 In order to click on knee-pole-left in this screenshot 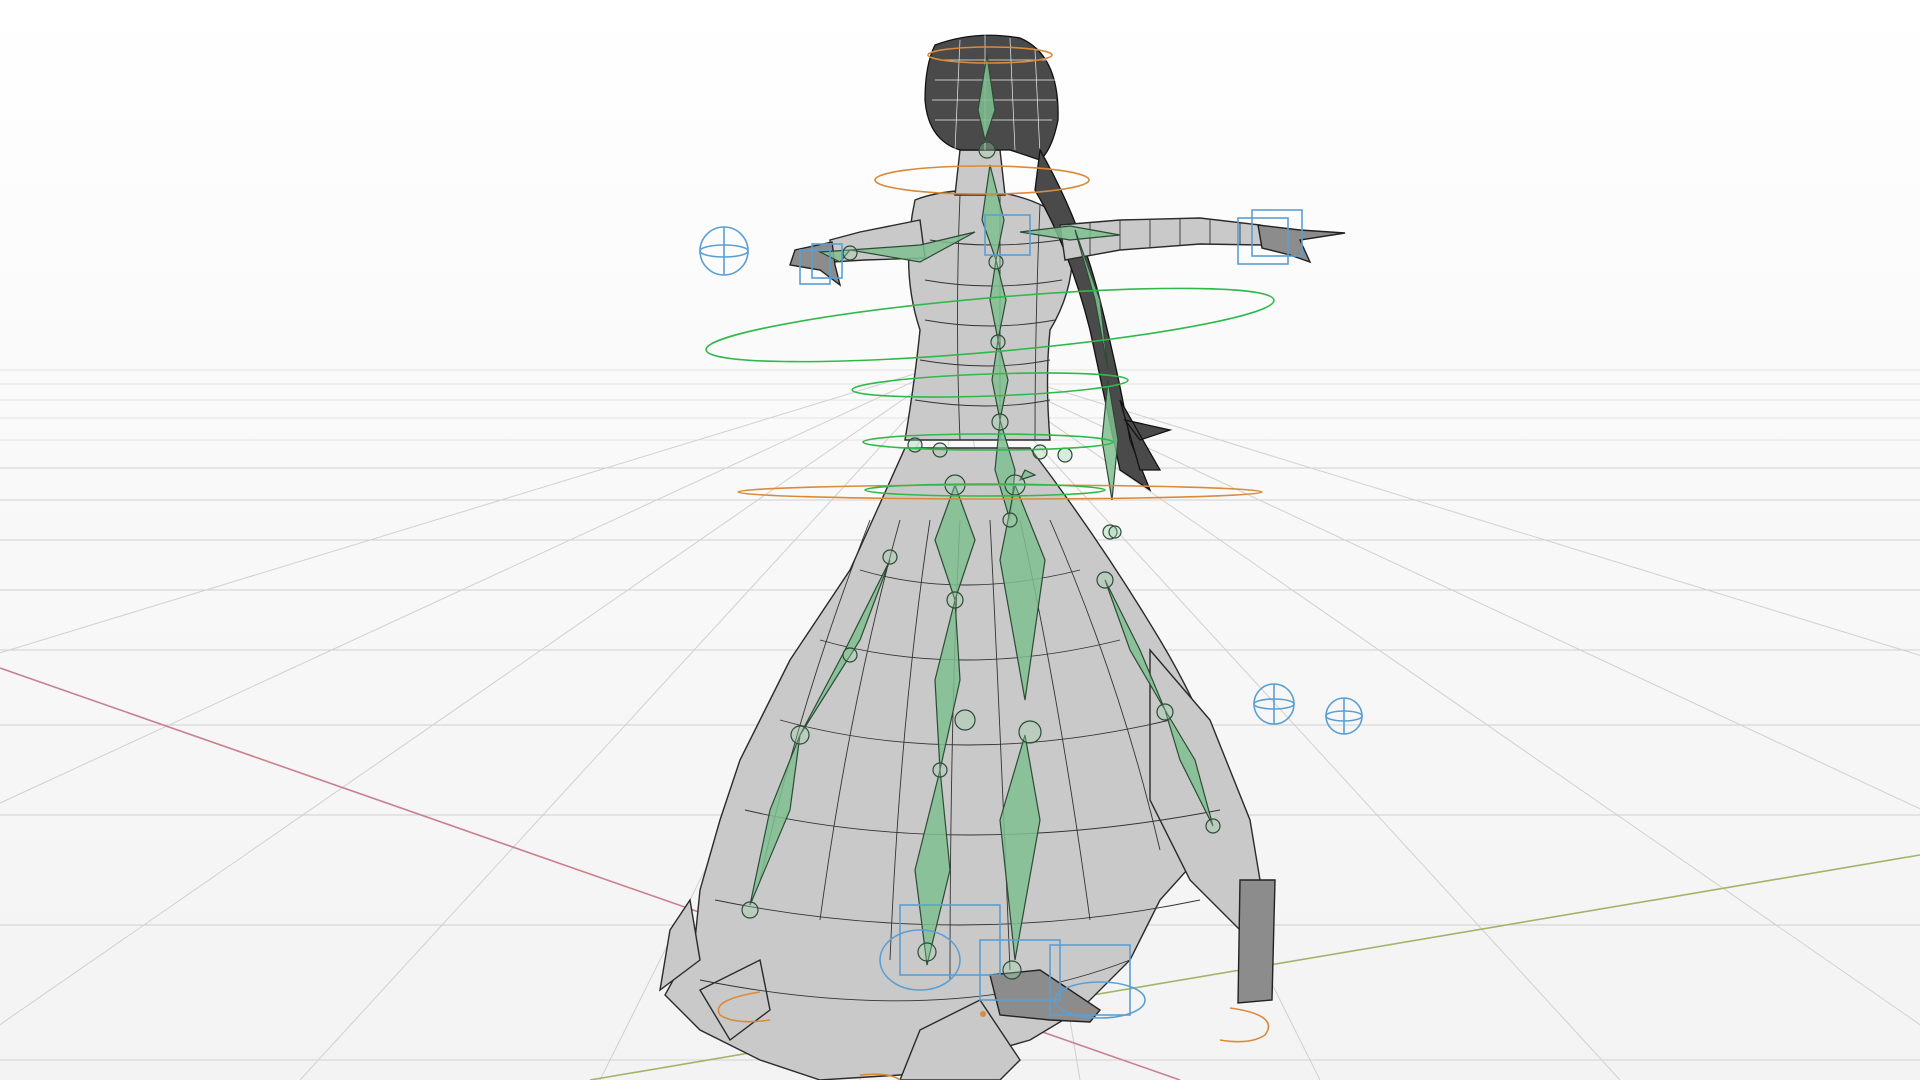, I will do `click(1274, 704)`.